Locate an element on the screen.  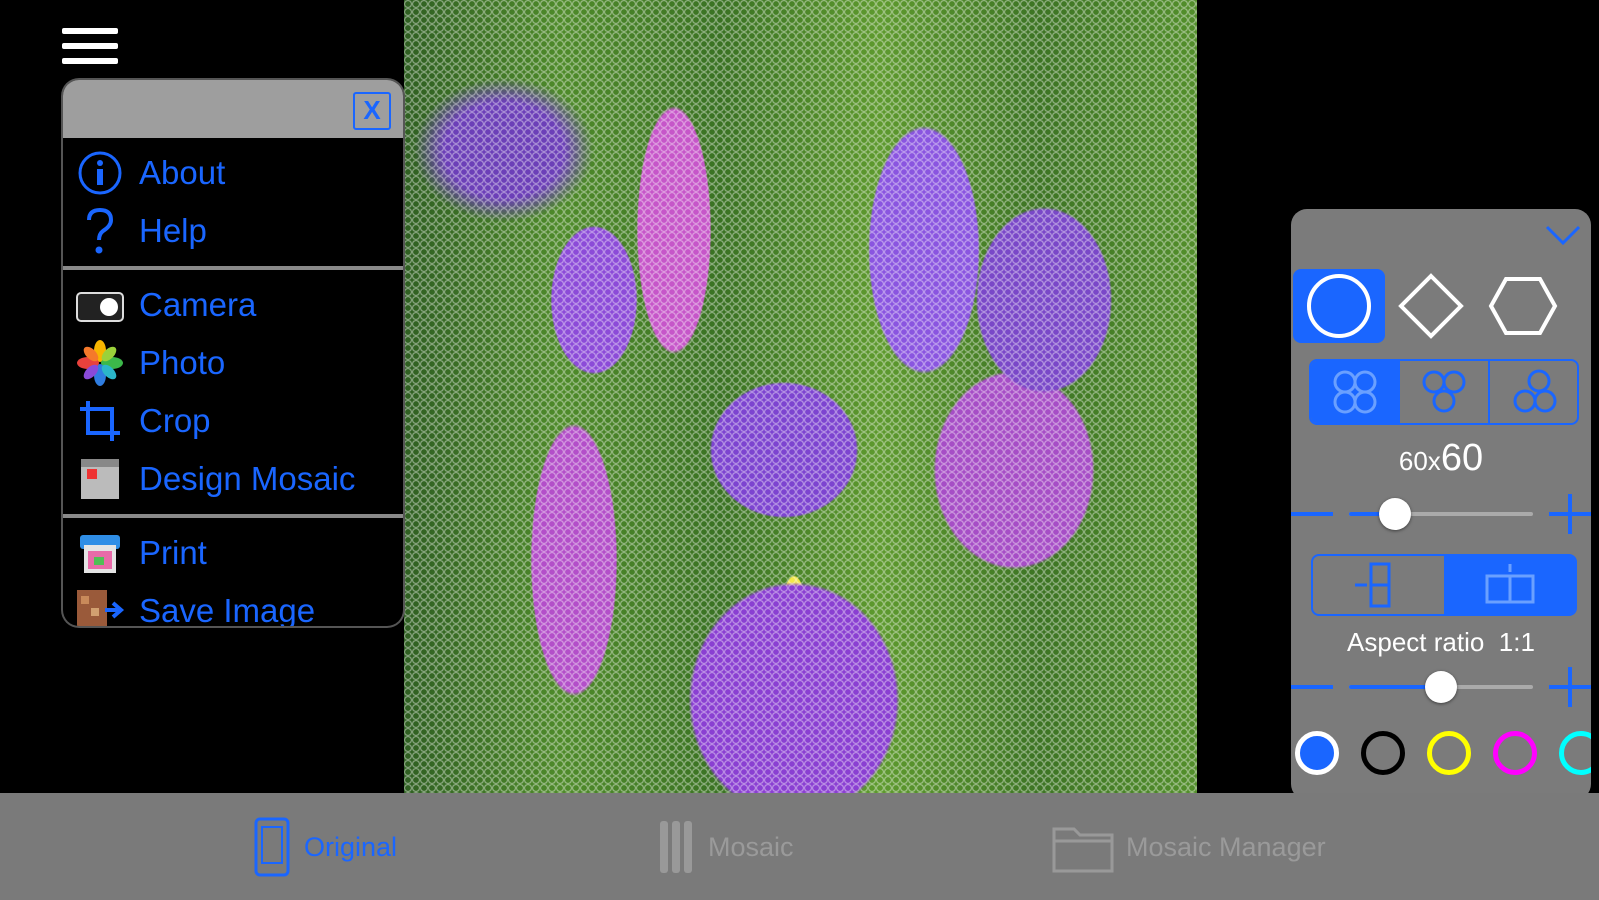
arrangement-offset-button is located at coordinates (1445, 392).